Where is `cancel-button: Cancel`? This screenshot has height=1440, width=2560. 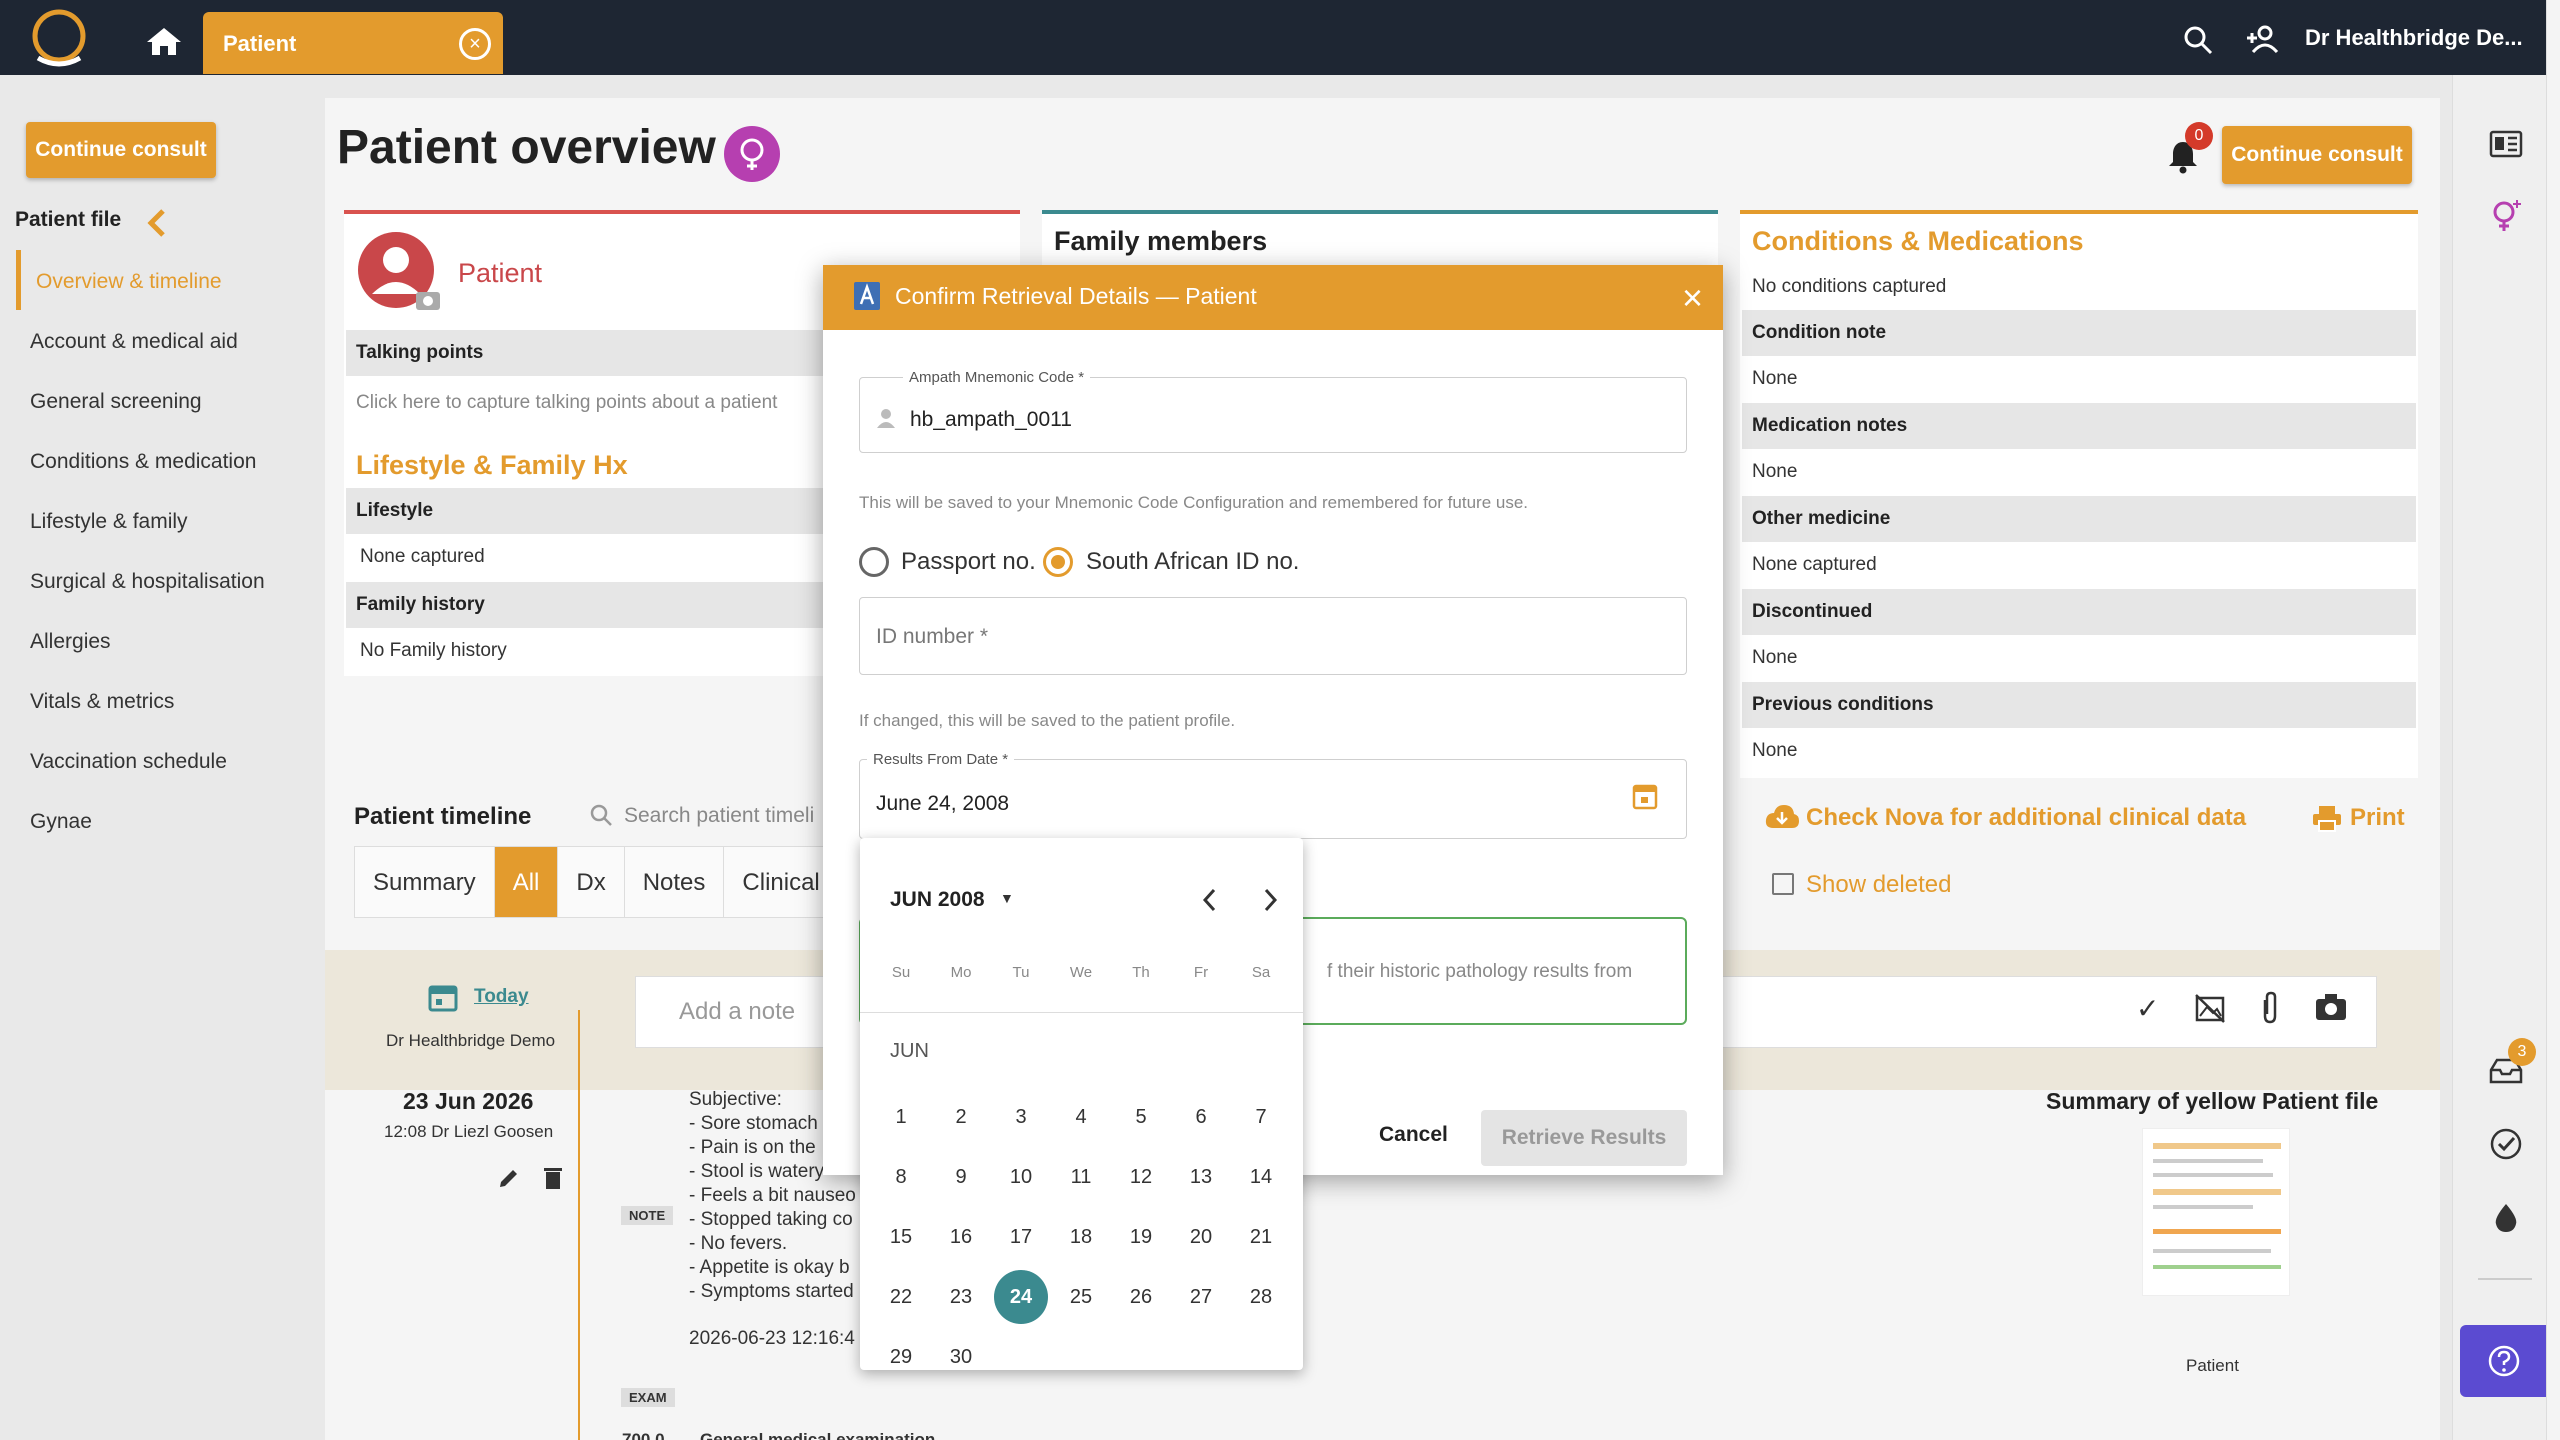 cancel-button: Cancel is located at coordinates (1413, 1135).